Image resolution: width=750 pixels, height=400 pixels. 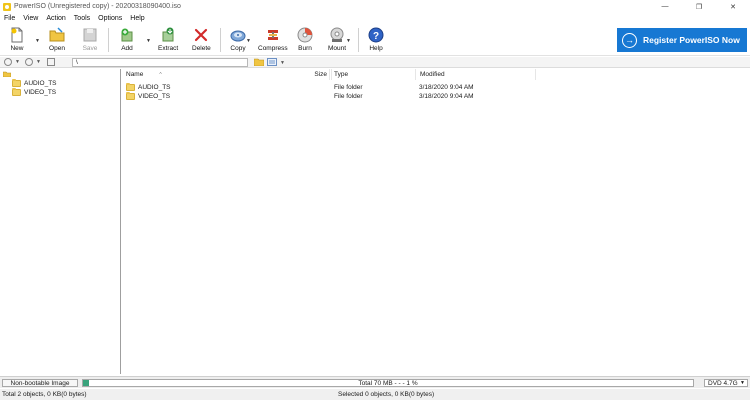 I want to click on burn-label: Burn, so click(x=305, y=48).